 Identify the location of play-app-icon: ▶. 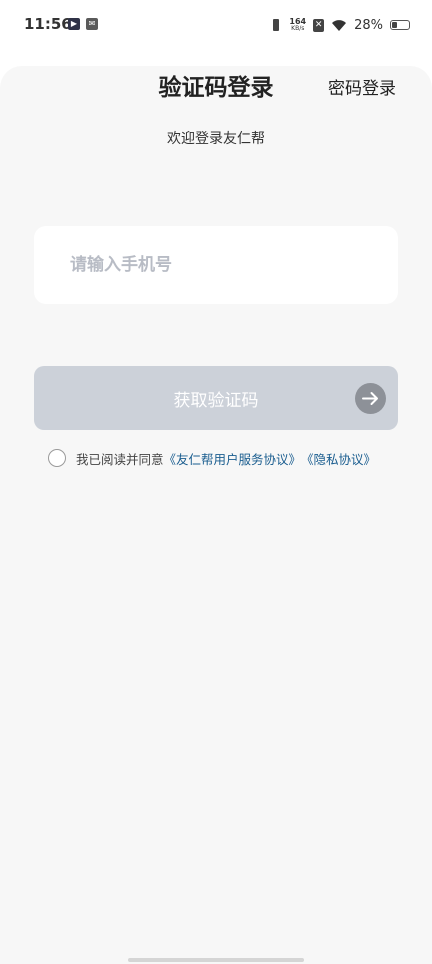
(74, 24).